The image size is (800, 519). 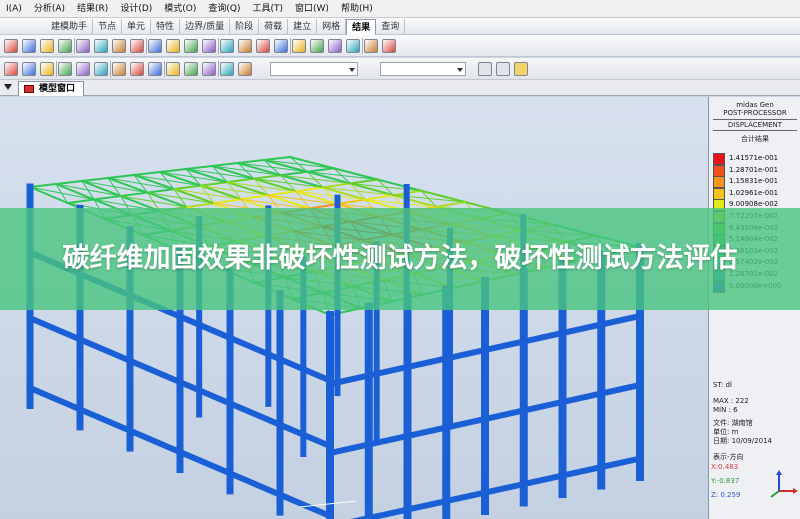 What do you see at coordinates (49, 9) in the screenshot?
I see `menu-item: 分析(A)` at bounding box center [49, 9].